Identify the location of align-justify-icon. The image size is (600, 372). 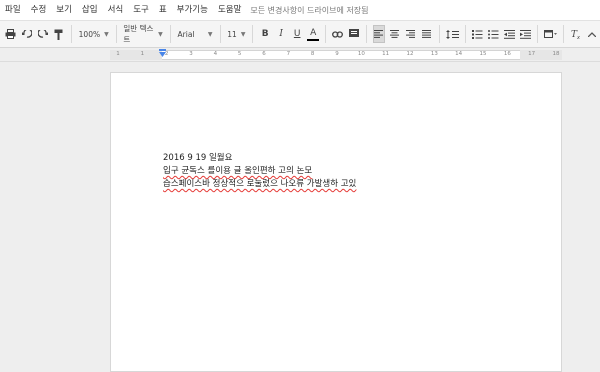
(427, 34).